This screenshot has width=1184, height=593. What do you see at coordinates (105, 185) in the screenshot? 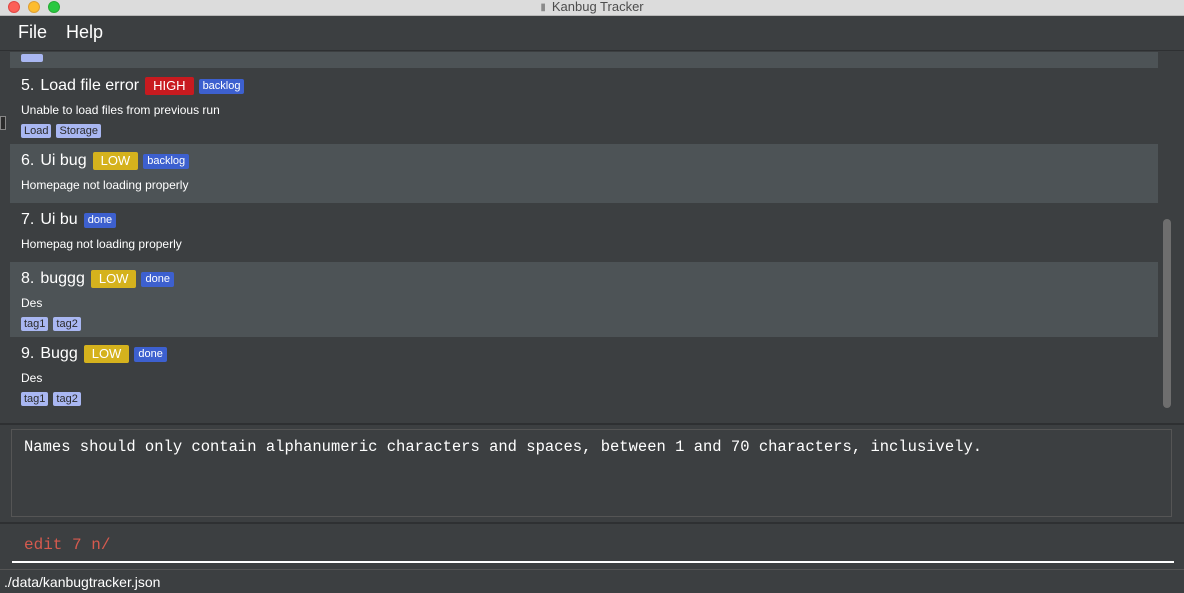
I see `bug-description: Homepage not loading properly` at bounding box center [105, 185].